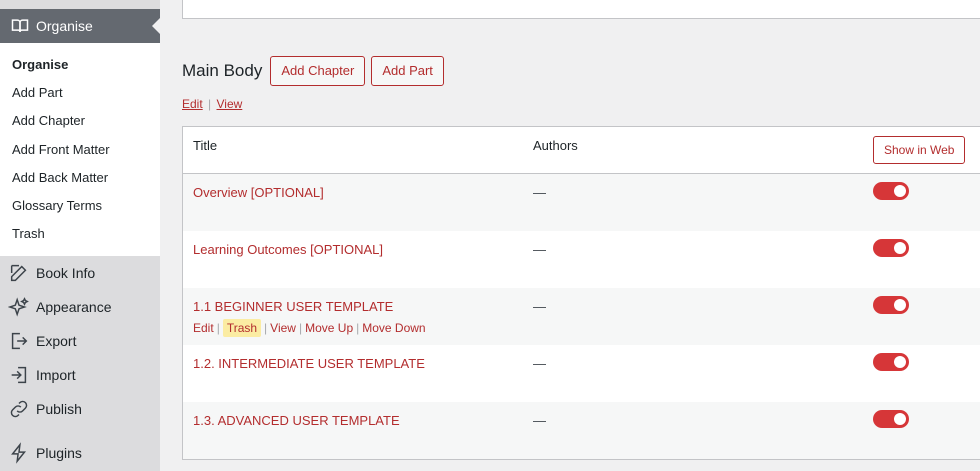 Image resolution: width=980 pixels, height=471 pixels. I want to click on submenu-organise: Organise, so click(80, 65).